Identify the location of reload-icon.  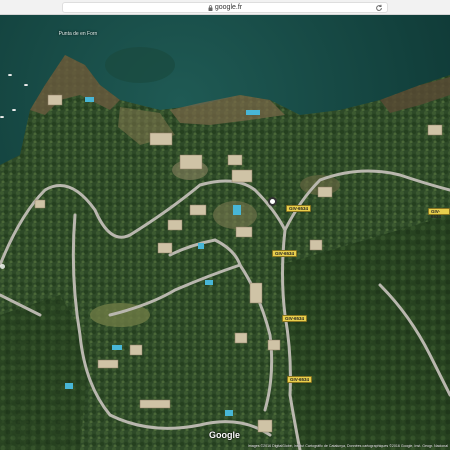
(379, 8).